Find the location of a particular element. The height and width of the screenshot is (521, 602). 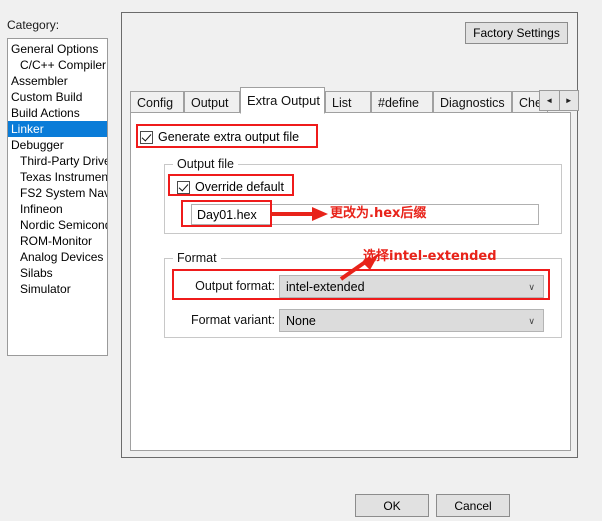

tab-scroll-left-icon: ◄ is located at coordinates (550, 100).